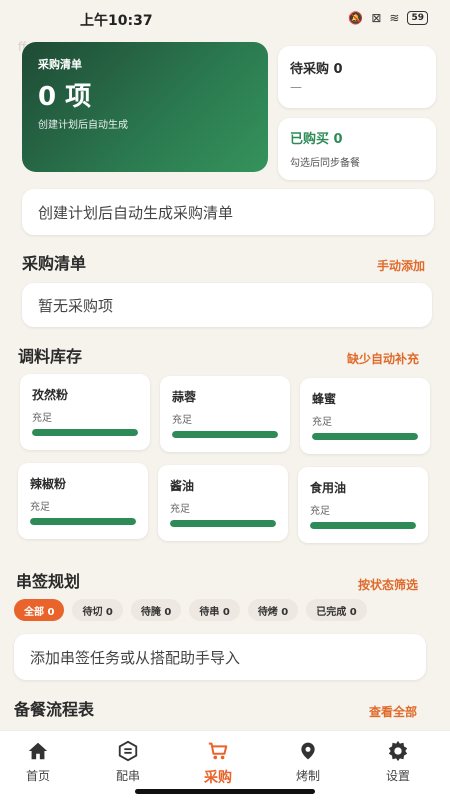 This screenshot has width=450, height=800. What do you see at coordinates (136, 213) in the screenshot?
I see `banner-text: 创建计划后自动生成采购清单` at bounding box center [136, 213].